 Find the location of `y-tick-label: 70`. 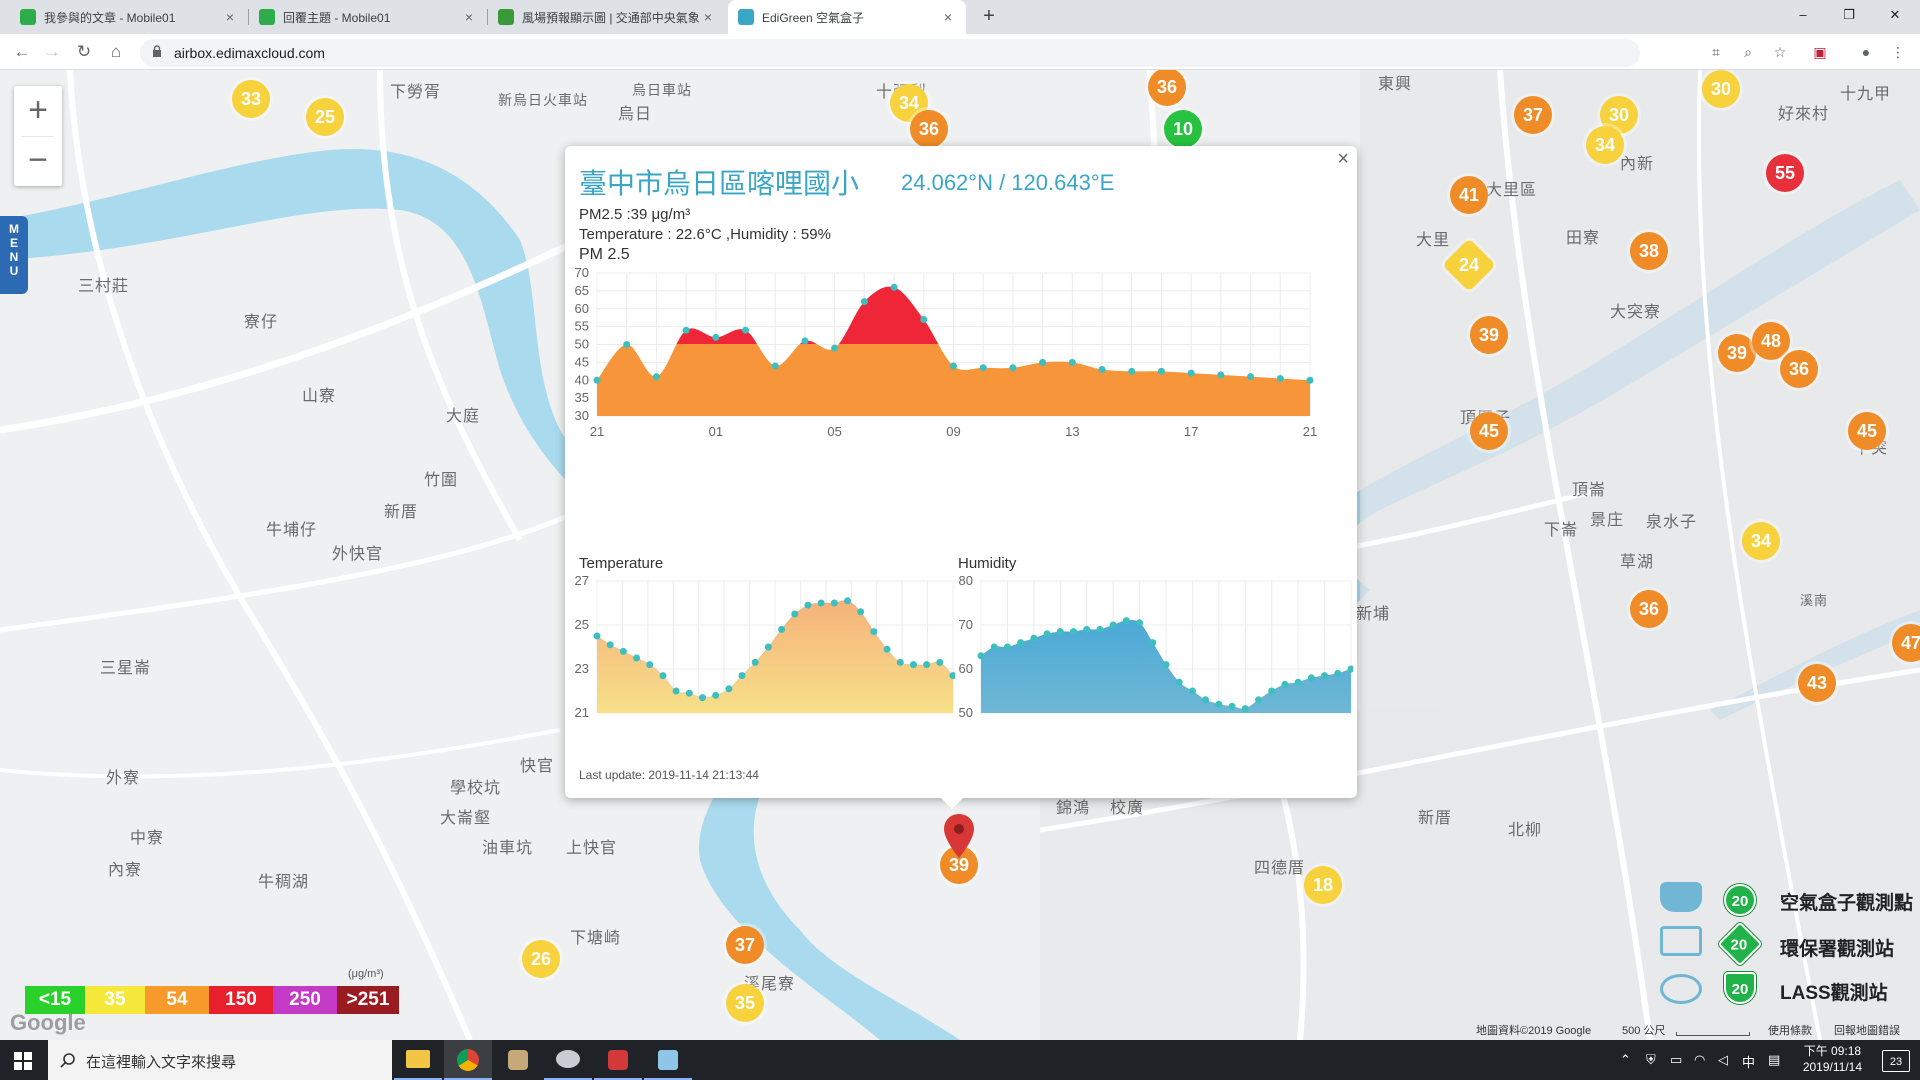

y-tick-label: 70 is located at coordinates (966, 624).